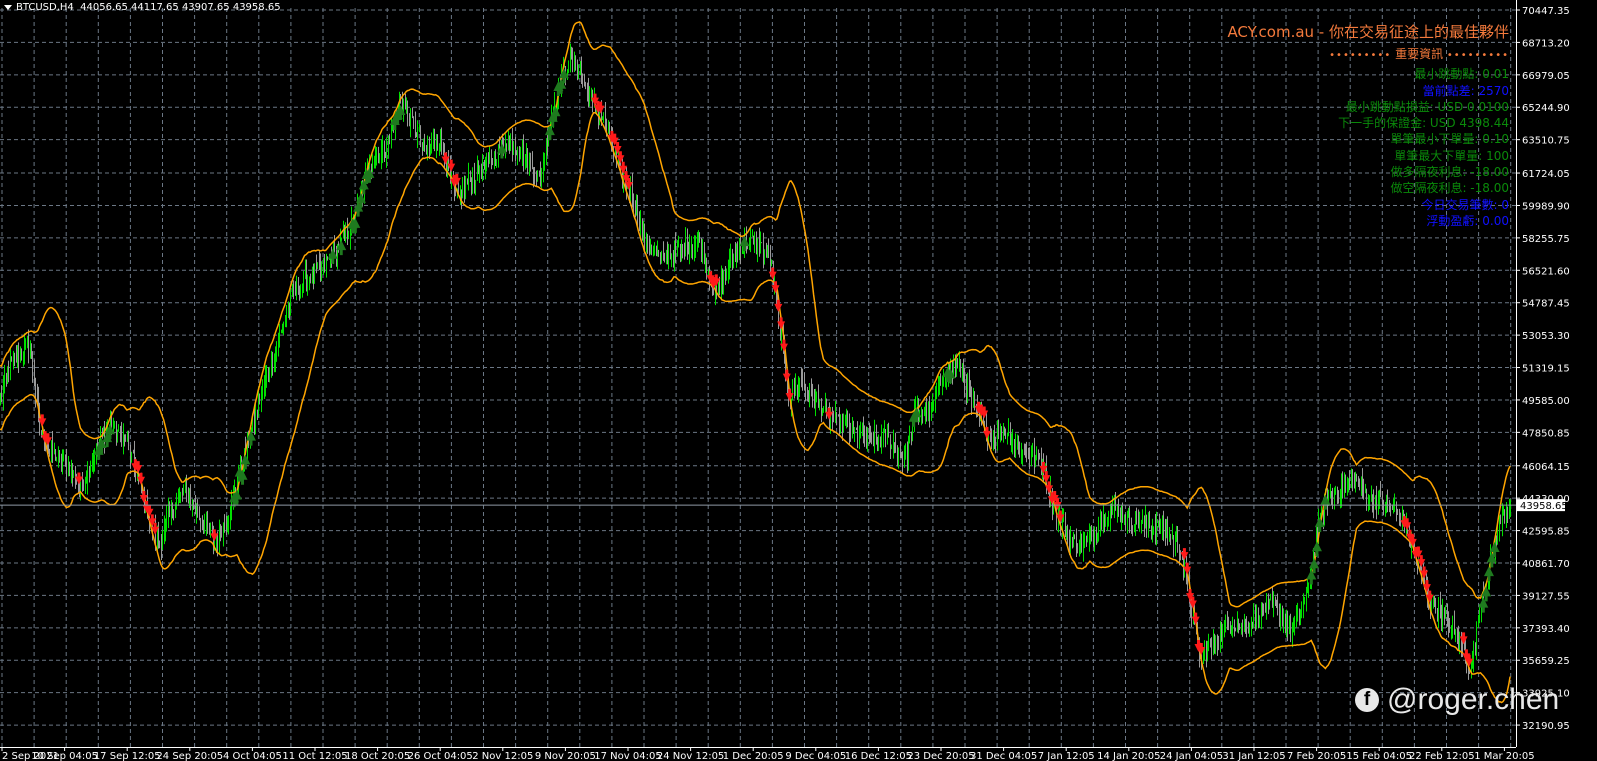 Image resolution: width=1597 pixels, height=761 pixels. I want to click on info-row: 最小跳動點: 0.01, so click(1461, 74).